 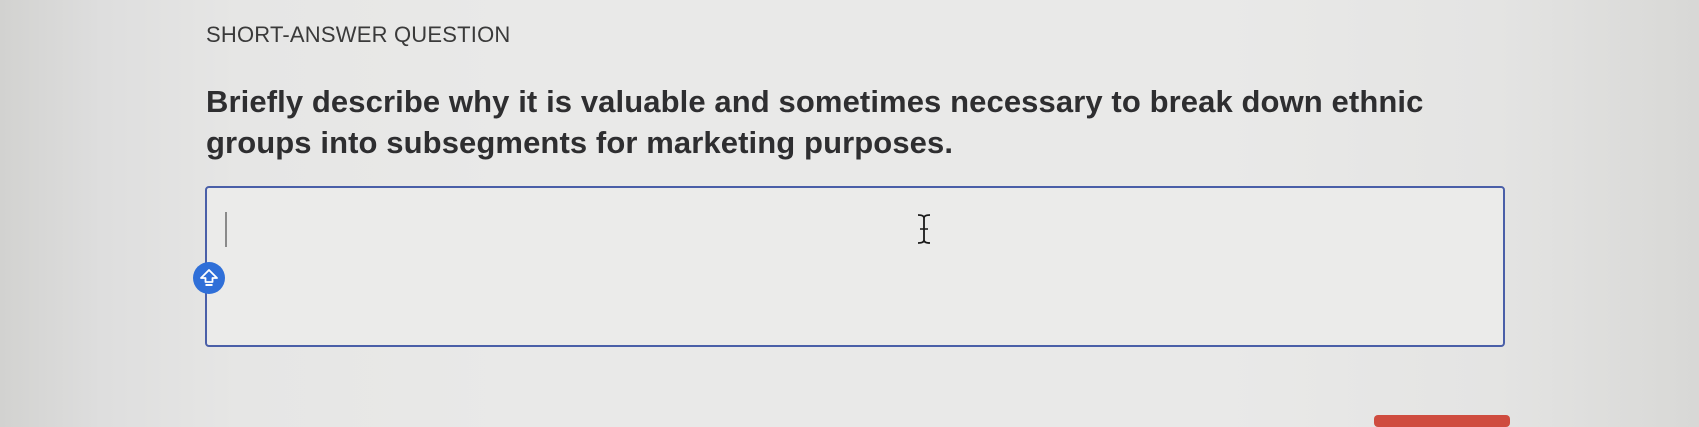 What do you see at coordinates (358, 34) in the screenshot?
I see `question-type-label: SHORT-ANSWER QUESTION` at bounding box center [358, 34].